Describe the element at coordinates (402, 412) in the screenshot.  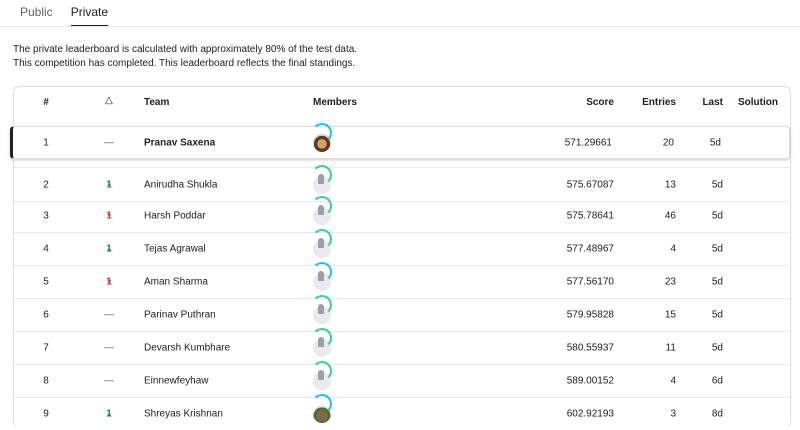
I see `table-row-9: 9 ▲ 1 Shreyas Krishnan 602.92193 3 8d` at that location.